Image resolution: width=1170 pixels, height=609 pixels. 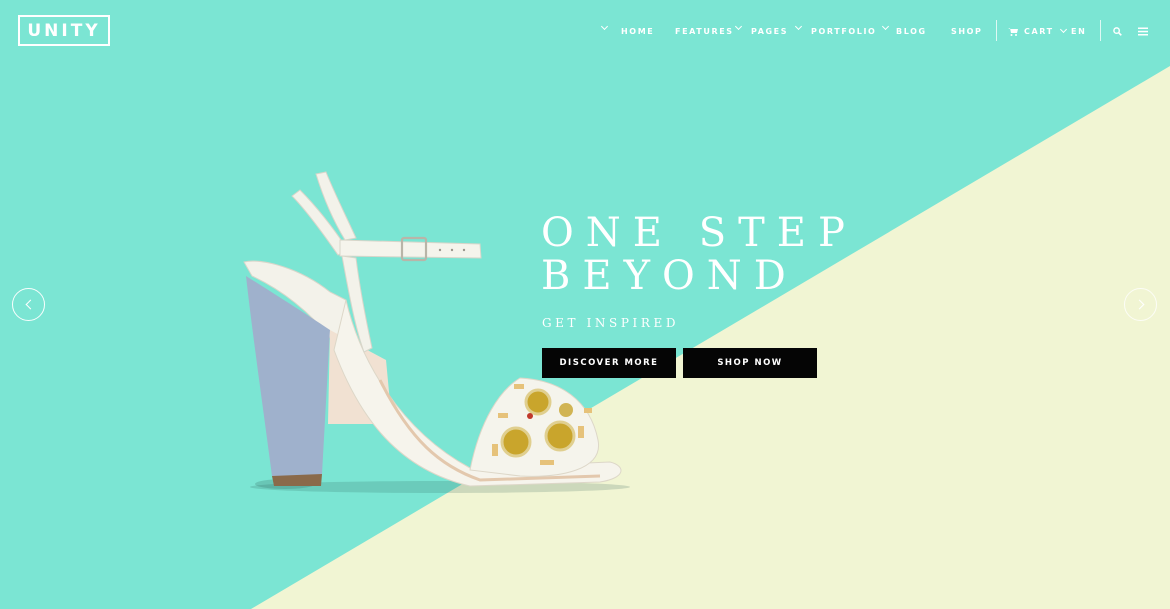 I want to click on nav-item-pages: PAGES, so click(x=769, y=31).